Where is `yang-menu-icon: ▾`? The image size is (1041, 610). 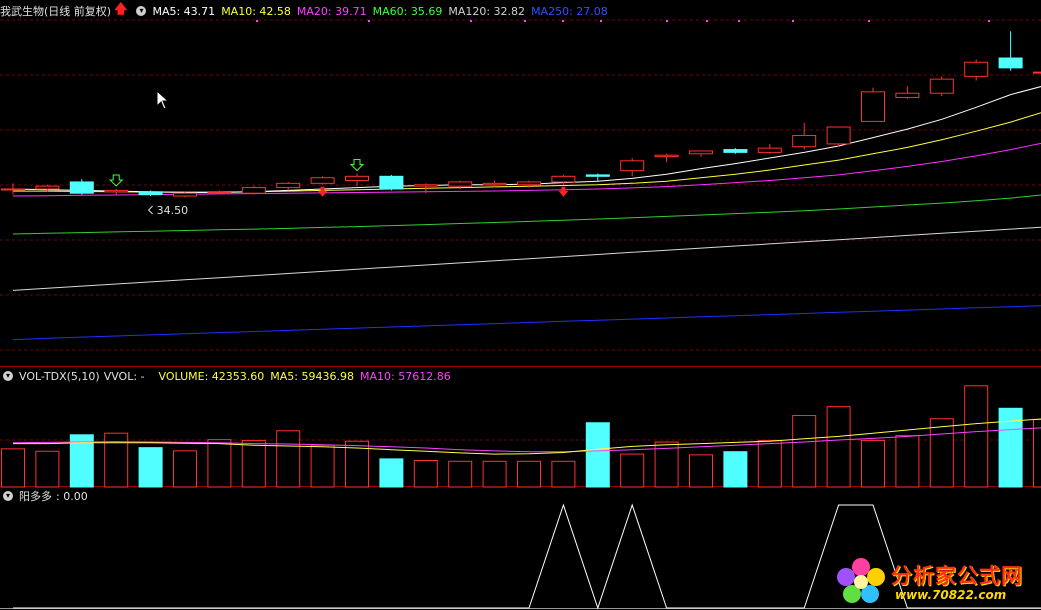
yang-menu-icon: ▾ is located at coordinates (8, 496).